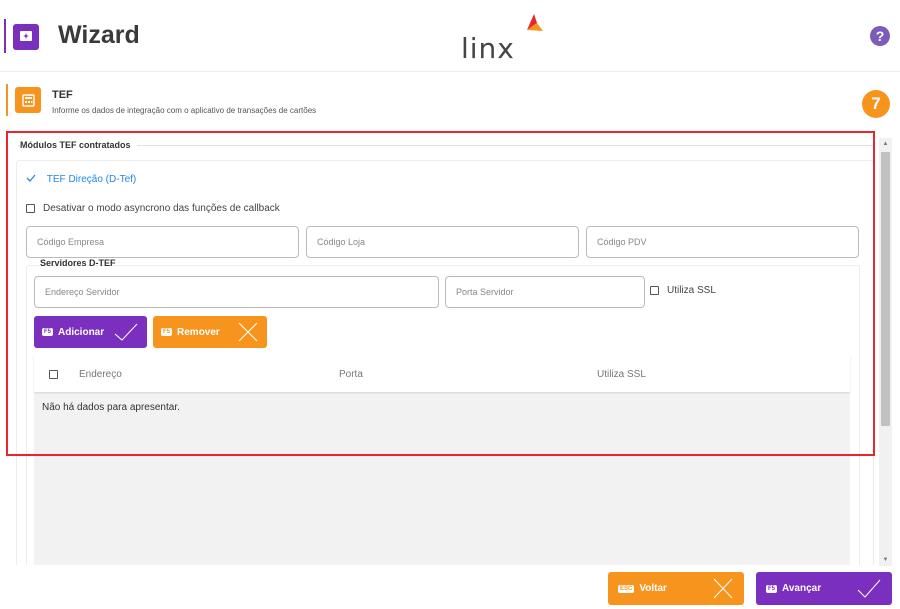 Image resolution: width=900 pixels, height=609 pixels. I want to click on wizard-icon, so click(26, 37).